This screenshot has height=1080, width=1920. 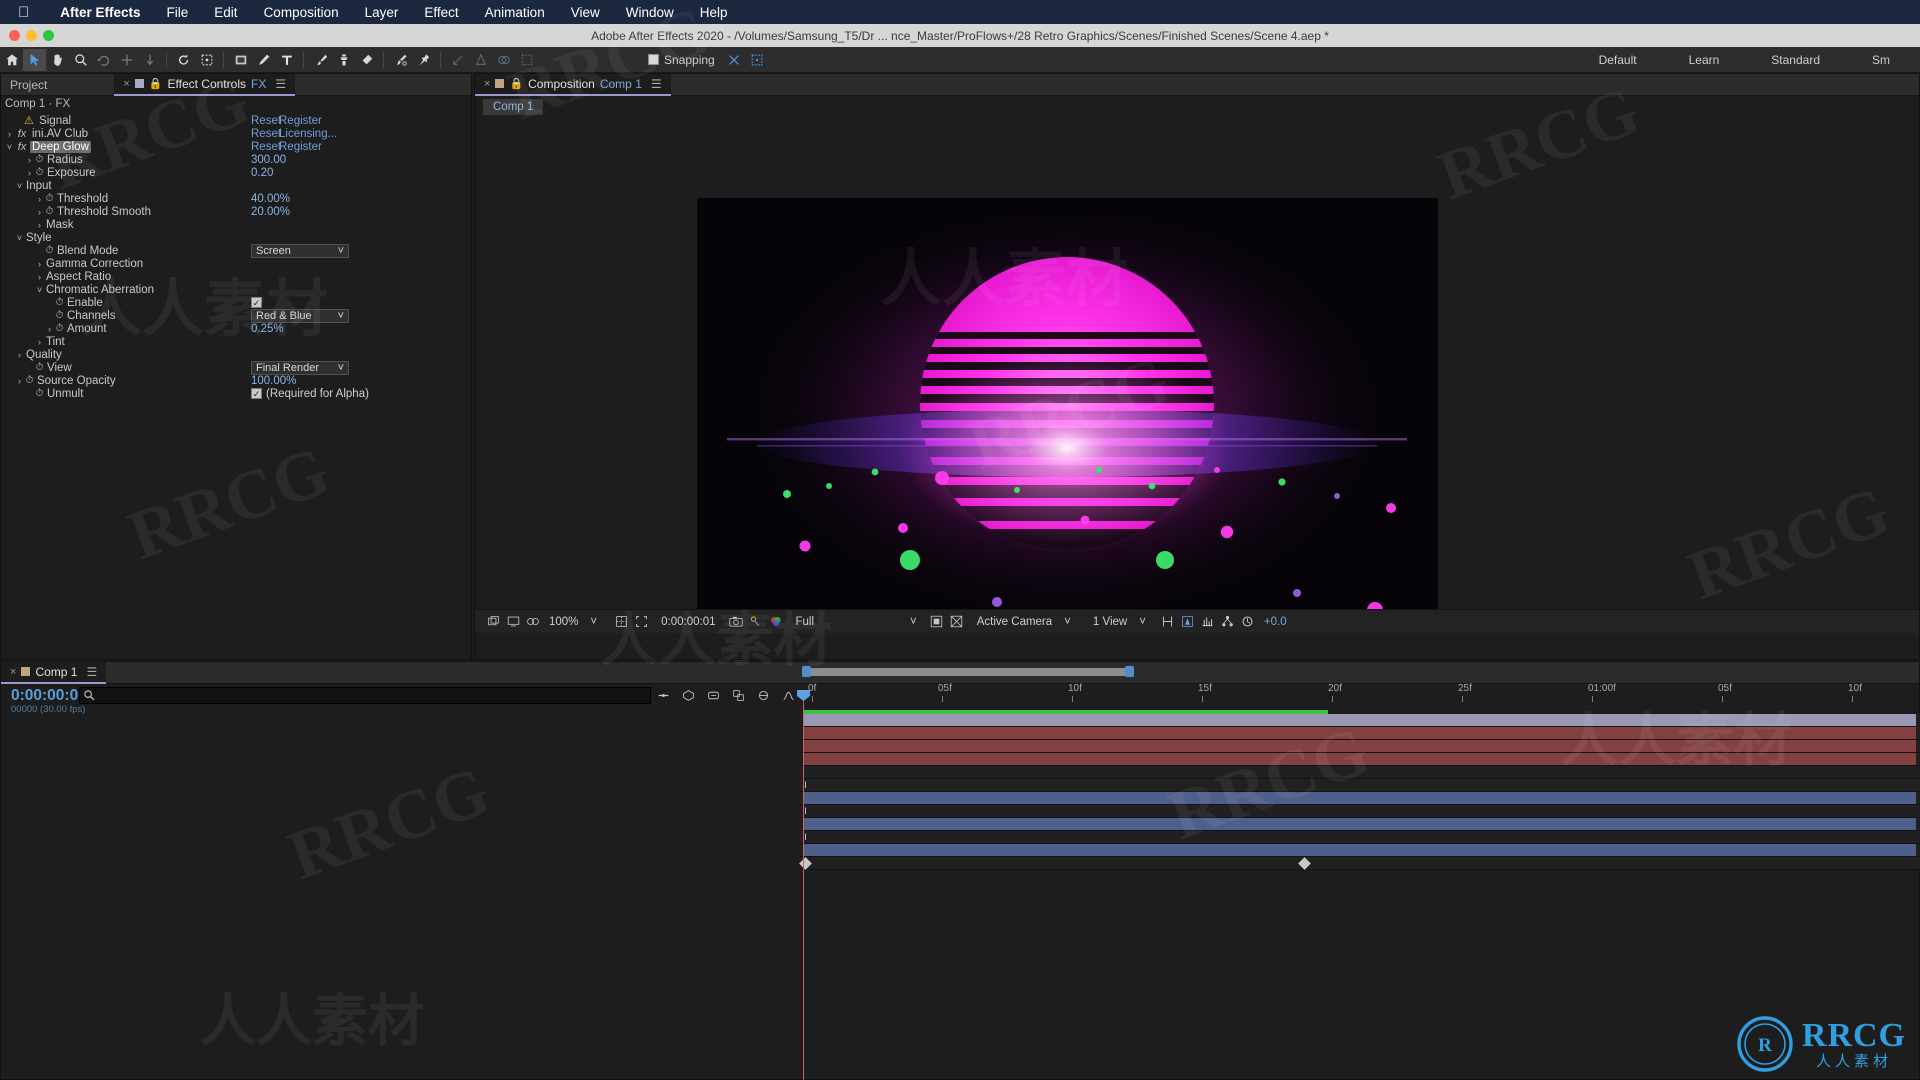 I want to click on always-preview-icon, so click(x=493, y=622).